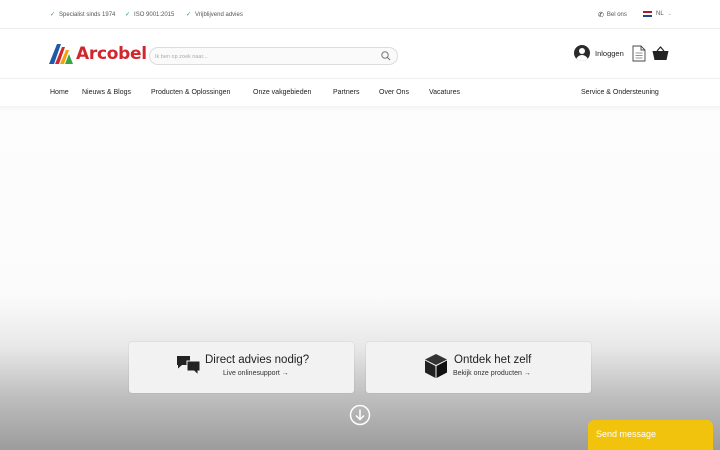  I want to click on chat-widget: Send message, so click(650, 435).